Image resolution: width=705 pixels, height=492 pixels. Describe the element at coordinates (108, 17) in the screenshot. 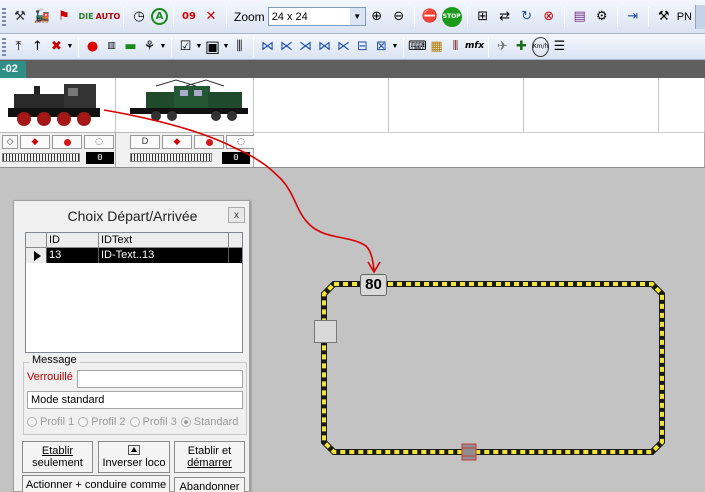

I see `auto-icon: AUTO` at that location.